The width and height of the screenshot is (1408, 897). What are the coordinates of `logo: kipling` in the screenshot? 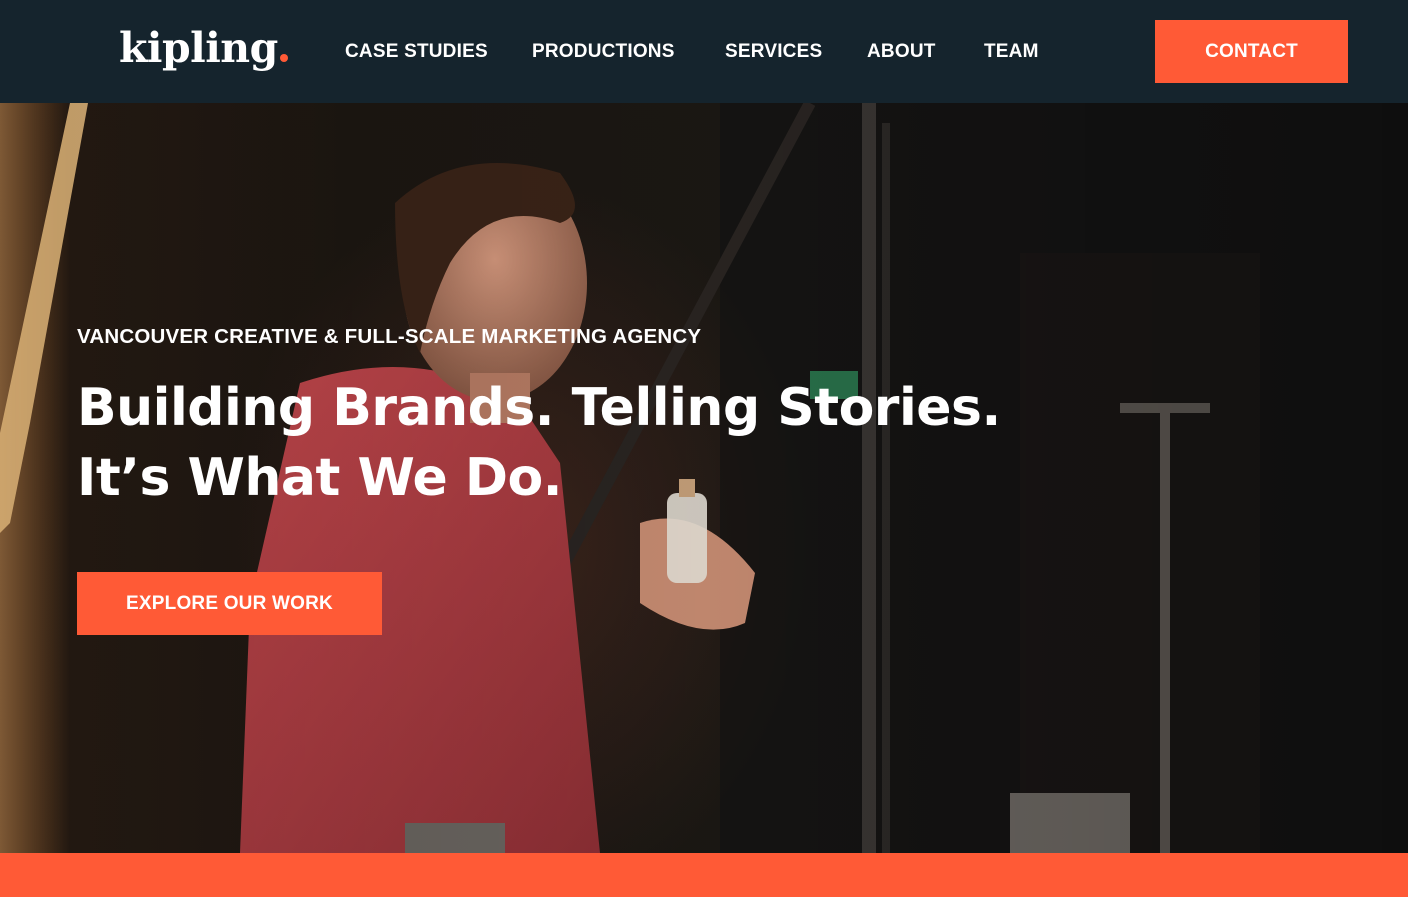 It's located at (203, 50).